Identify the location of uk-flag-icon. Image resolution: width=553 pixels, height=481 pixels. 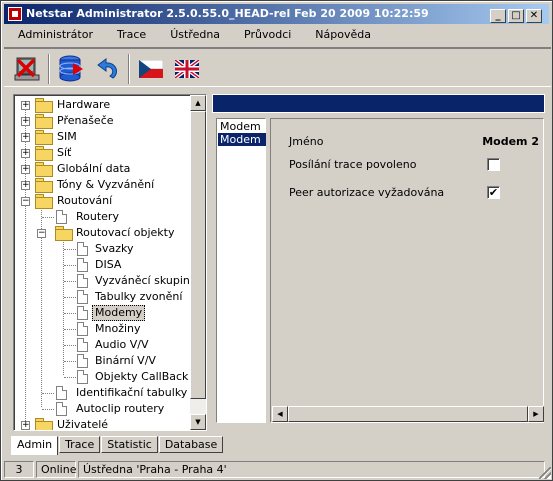
(187, 69).